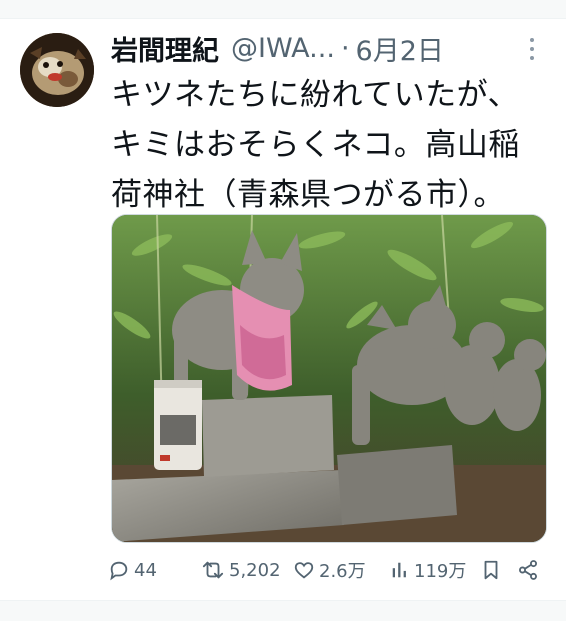  I want to click on more-options-icon, so click(532, 49).